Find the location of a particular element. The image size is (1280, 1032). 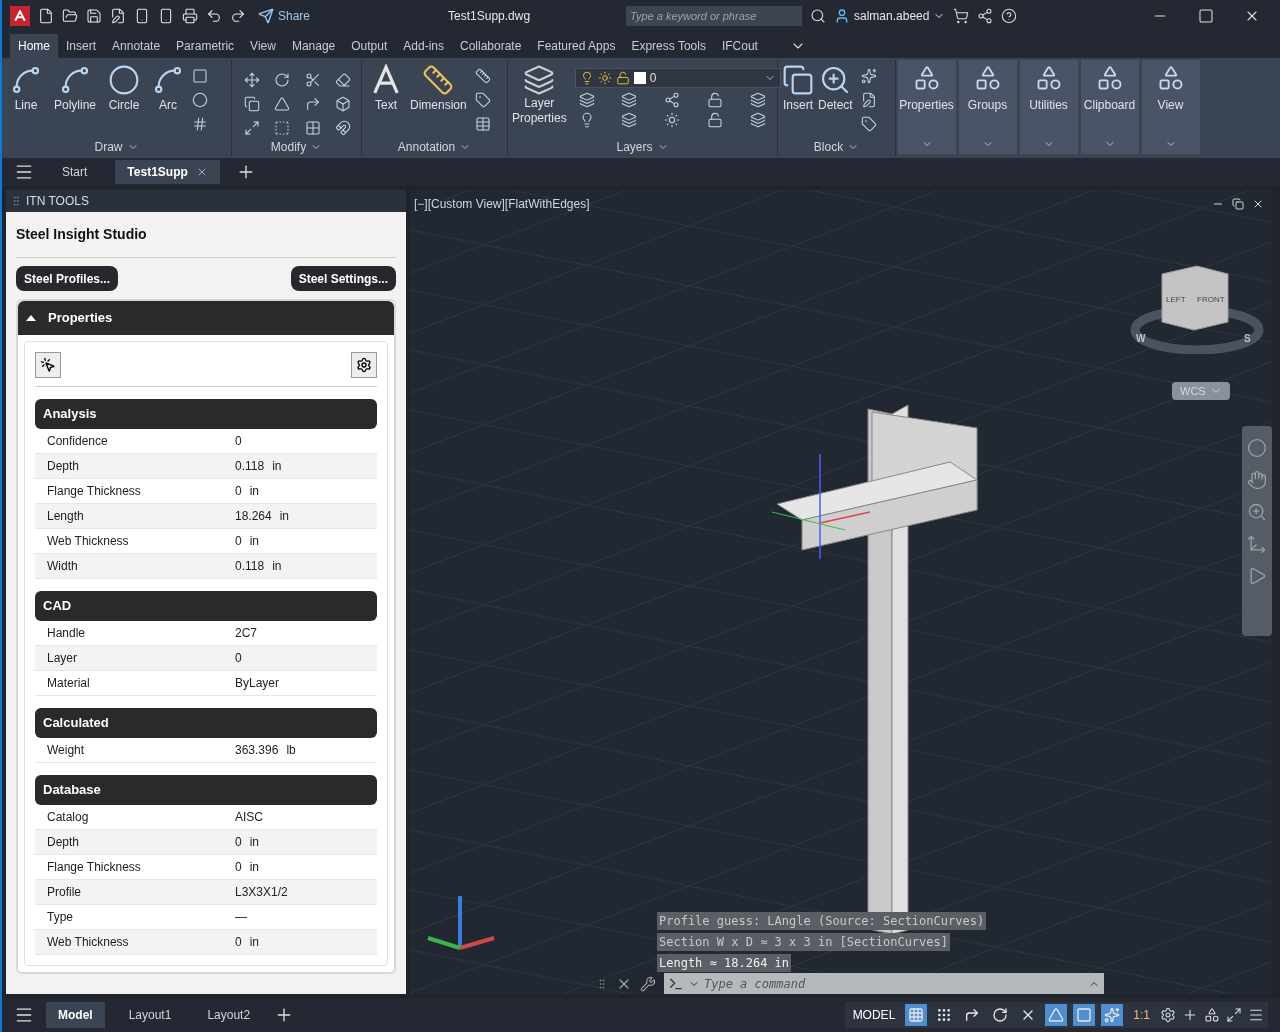

document-tab: Start is located at coordinates (75, 172).